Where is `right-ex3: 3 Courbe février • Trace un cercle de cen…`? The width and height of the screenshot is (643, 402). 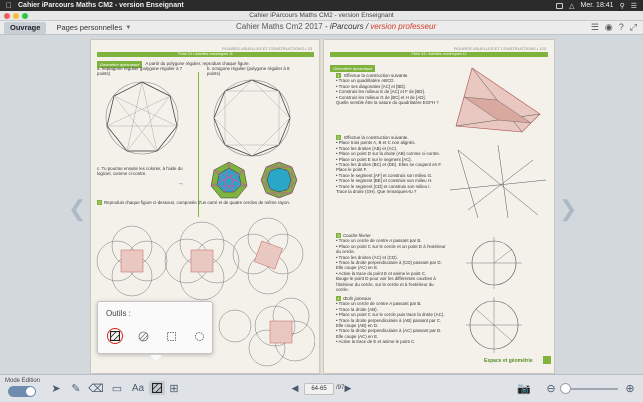 right-ex3: 3 Courbe février • Trace un cercle de cen… is located at coordinates (391, 262).